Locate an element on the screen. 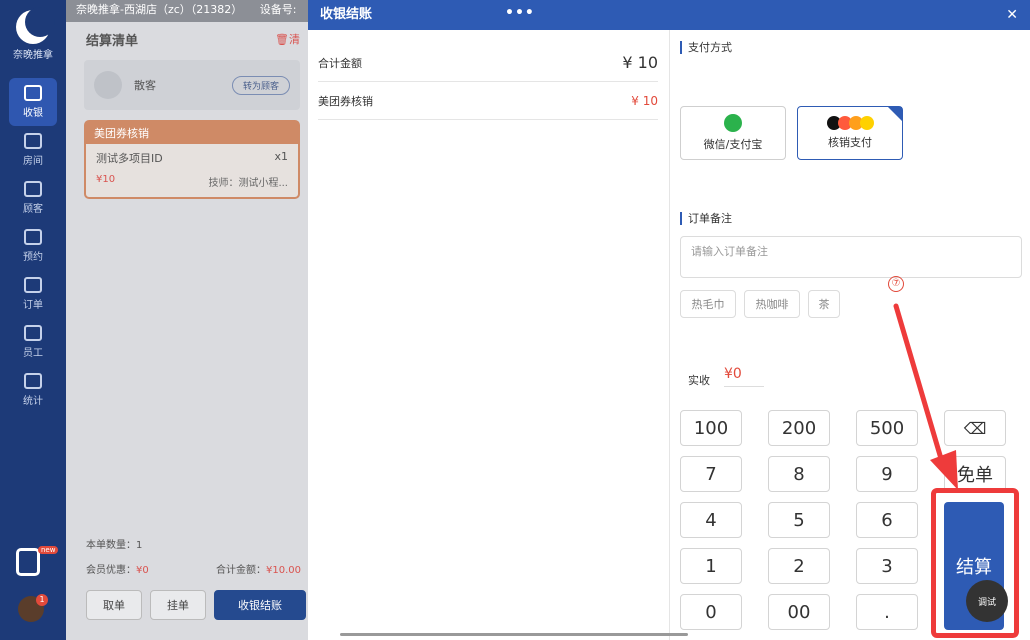 This screenshot has height=640, width=1030. sidebar-item-orders: 订单 is located at coordinates (33, 294).